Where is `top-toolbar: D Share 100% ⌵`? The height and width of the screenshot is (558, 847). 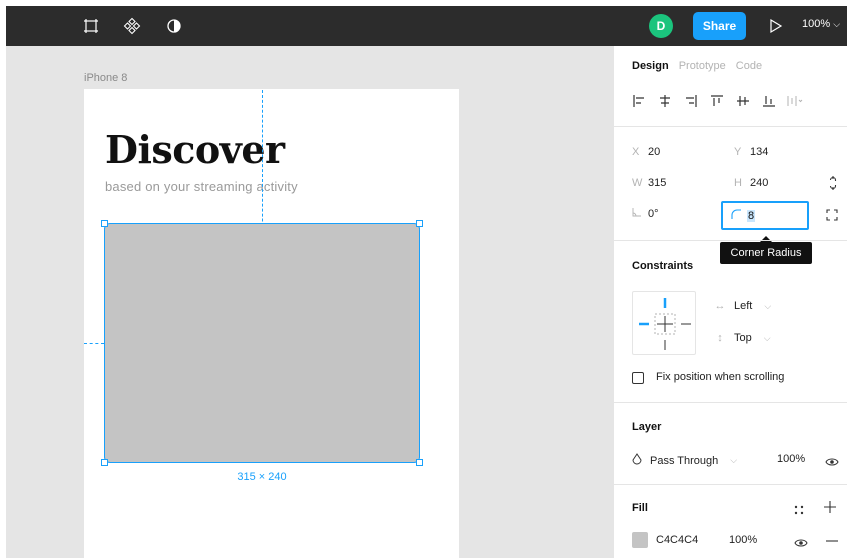 top-toolbar: D Share 100% ⌵ is located at coordinates (426, 26).